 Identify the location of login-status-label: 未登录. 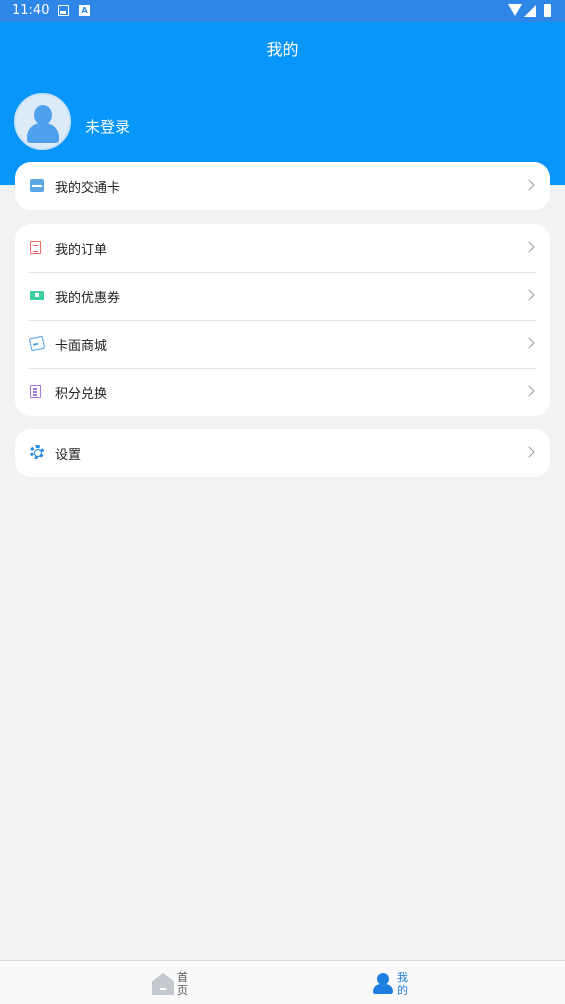
(107, 126).